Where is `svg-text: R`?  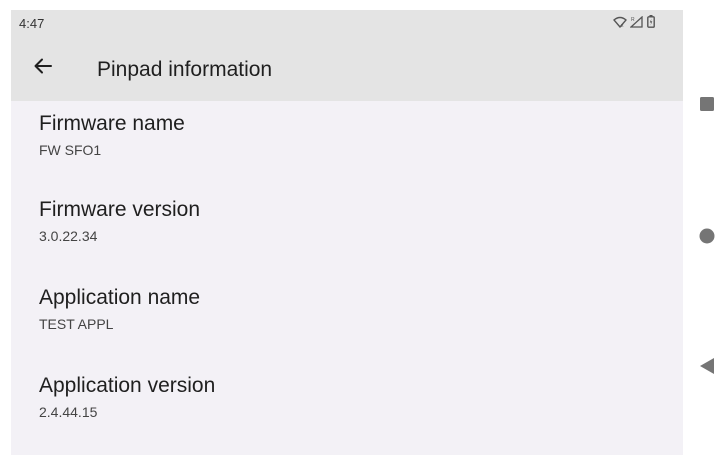
svg-text: R is located at coordinates (633, 20).